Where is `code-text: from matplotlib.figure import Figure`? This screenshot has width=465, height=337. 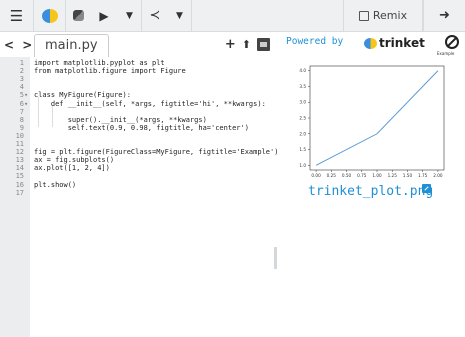 code-text: from matplotlib.figure import Figure is located at coordinates (110, 71).